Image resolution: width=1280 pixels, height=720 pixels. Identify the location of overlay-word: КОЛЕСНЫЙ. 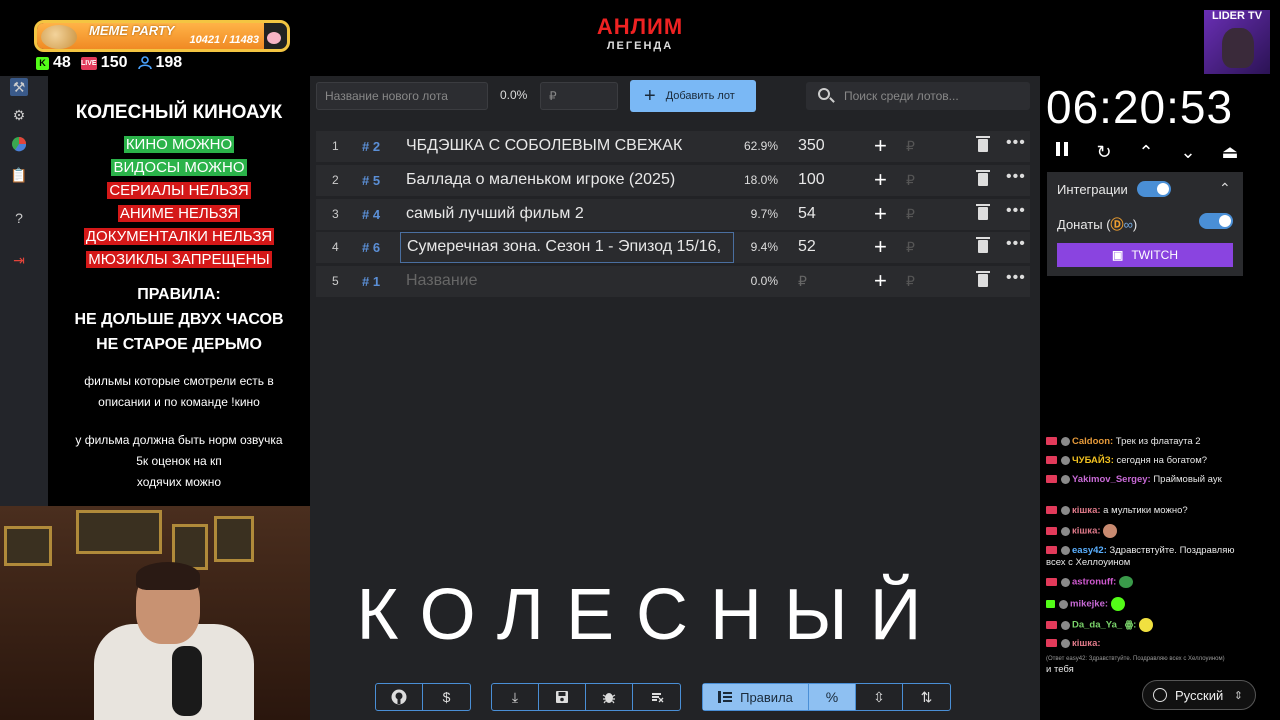
(650, 615).